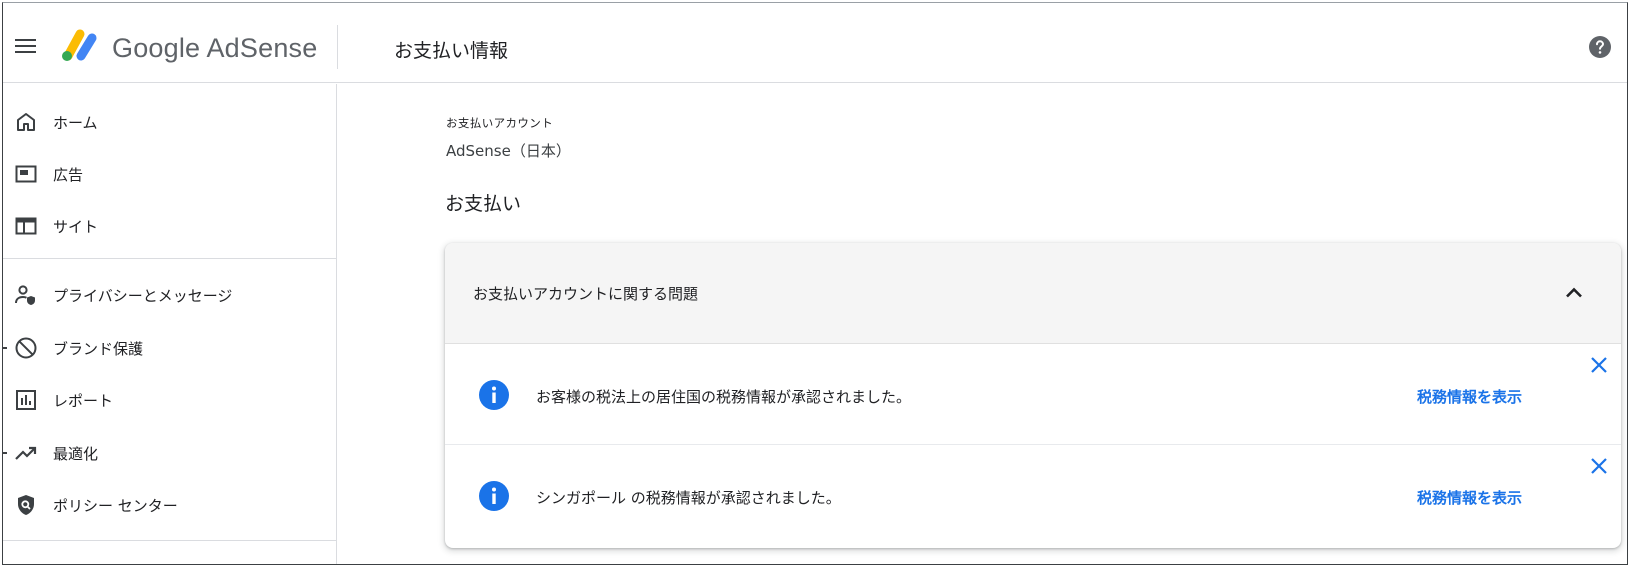 This screenshot has width=1639, height=569. Describe the element at coordinates (688, 498) in the screenshot. I see `notice-message: シンガポール の税務情報が承認されました。` at that location.